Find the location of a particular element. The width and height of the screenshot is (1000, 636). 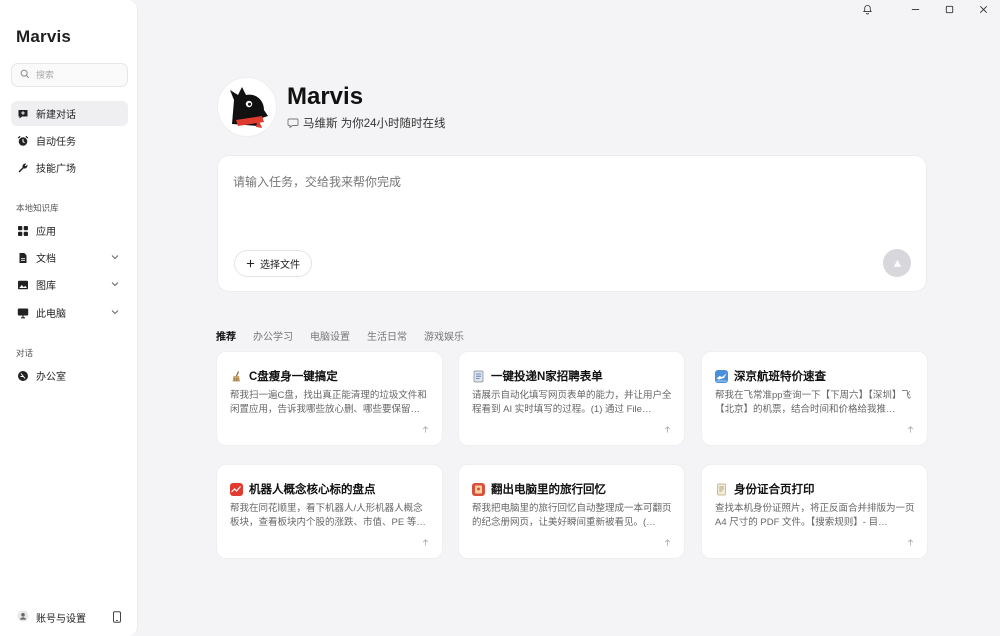

nav-label: 应用 is located at coordinates (46, 232).